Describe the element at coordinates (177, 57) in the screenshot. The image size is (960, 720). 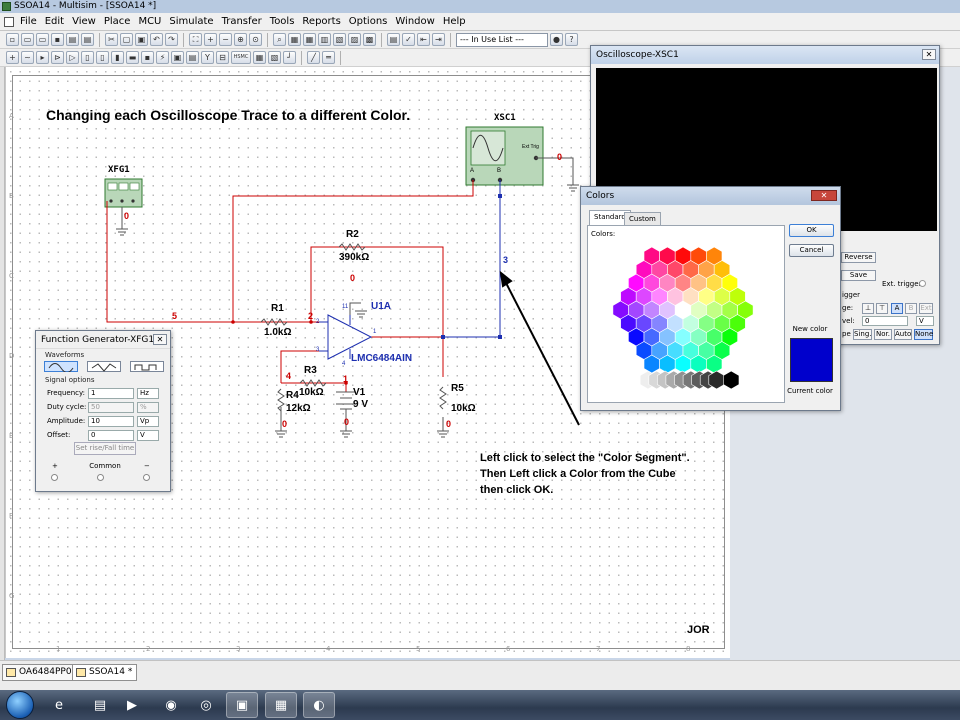
I see `place-misc-icon: ▣` at that location.